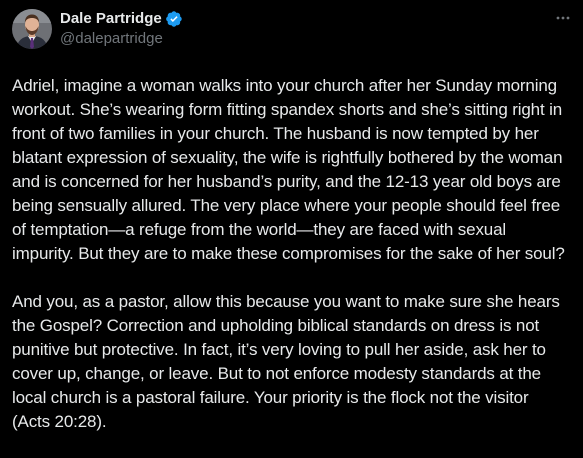  I want to click on author-handle: @dalepartridge, so click(121, 39).